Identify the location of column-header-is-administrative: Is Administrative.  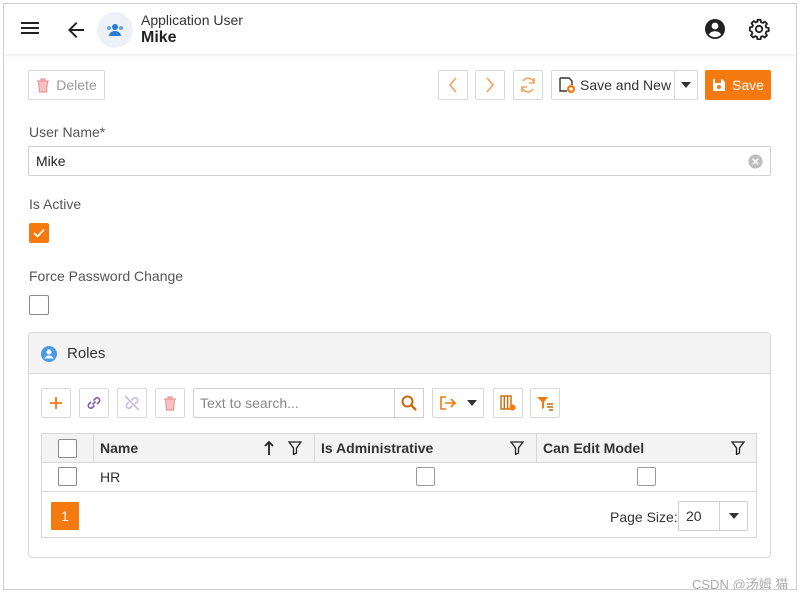
(377, 448).